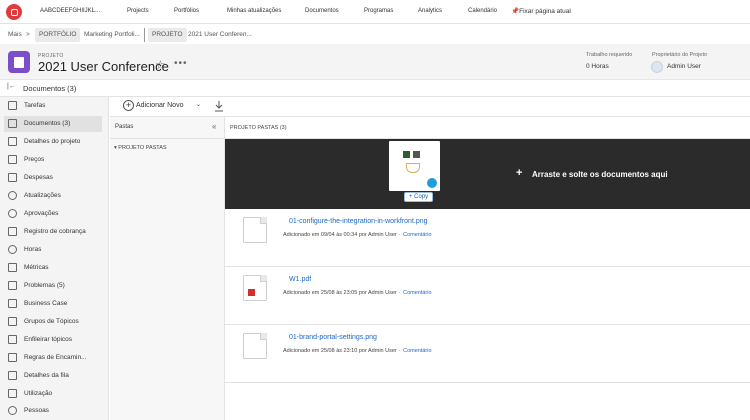 This screenshot has width=750, height=420. What do you see at coordinates (684, 66) in the screenshot?
I see `owner-name: Admin User` at bounding box center [684, 66].